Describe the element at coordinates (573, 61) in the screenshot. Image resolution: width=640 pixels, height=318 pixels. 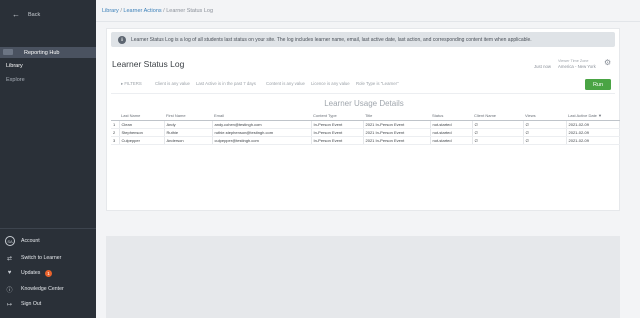
I see `timezone-label: Viewer Time Zone` at that location.